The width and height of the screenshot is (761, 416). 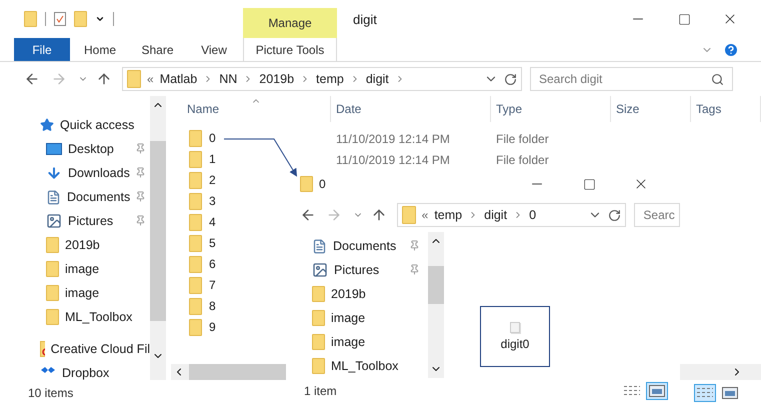 I want to click on file-name: 9, so click(x=212, y=327).